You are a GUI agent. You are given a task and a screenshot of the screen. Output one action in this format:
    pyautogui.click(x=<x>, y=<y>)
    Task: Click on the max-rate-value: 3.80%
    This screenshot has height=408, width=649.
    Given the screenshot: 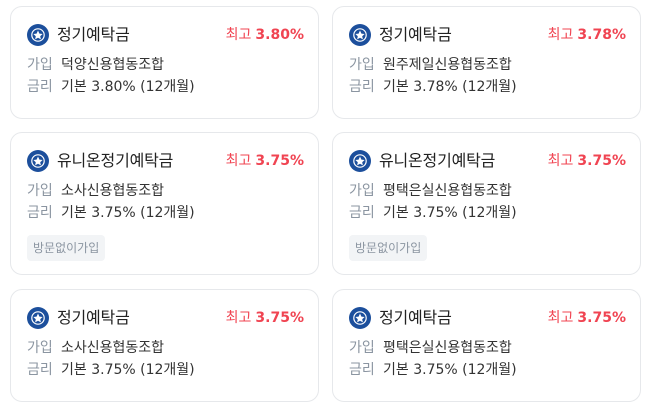 What is the action you would take?
    pyautogui.click(x=279, y=35)
    